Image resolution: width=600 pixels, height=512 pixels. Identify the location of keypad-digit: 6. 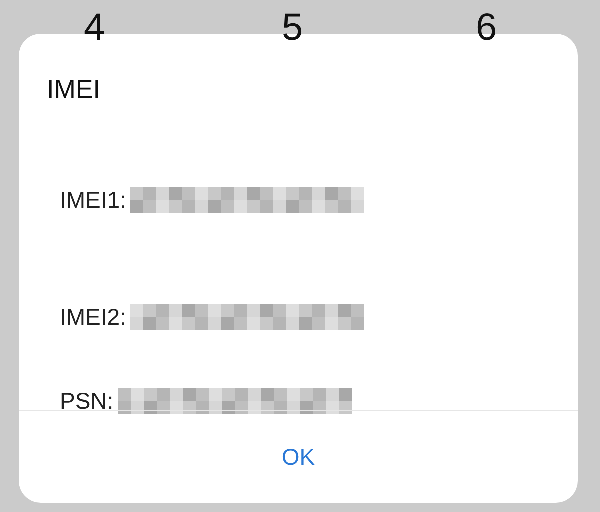
(487, 28).